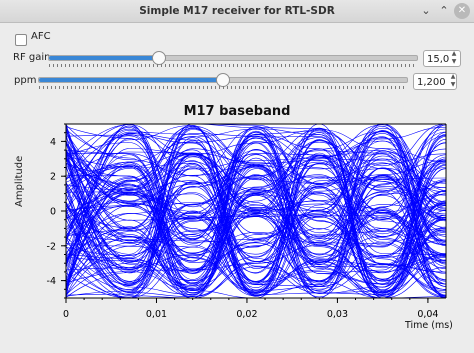  Describe the element at coordinates (25, 80) in the screenshot. I see `ppm-label: ppm` at that location.